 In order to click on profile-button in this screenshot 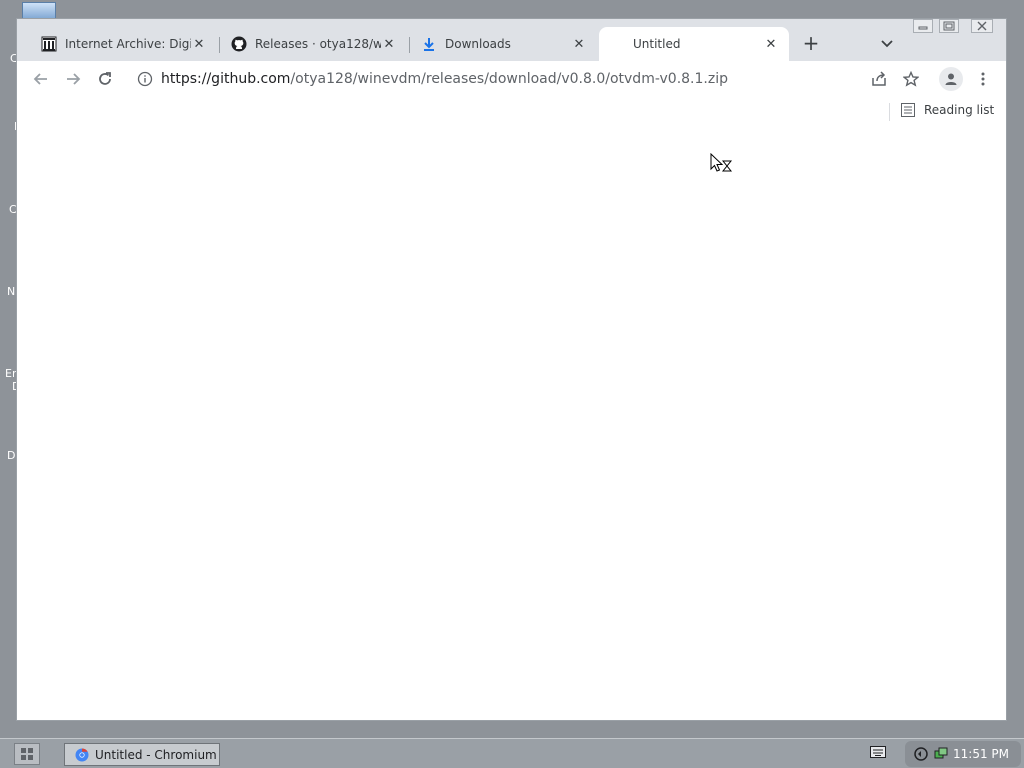, I will do `click(951, 79)`.